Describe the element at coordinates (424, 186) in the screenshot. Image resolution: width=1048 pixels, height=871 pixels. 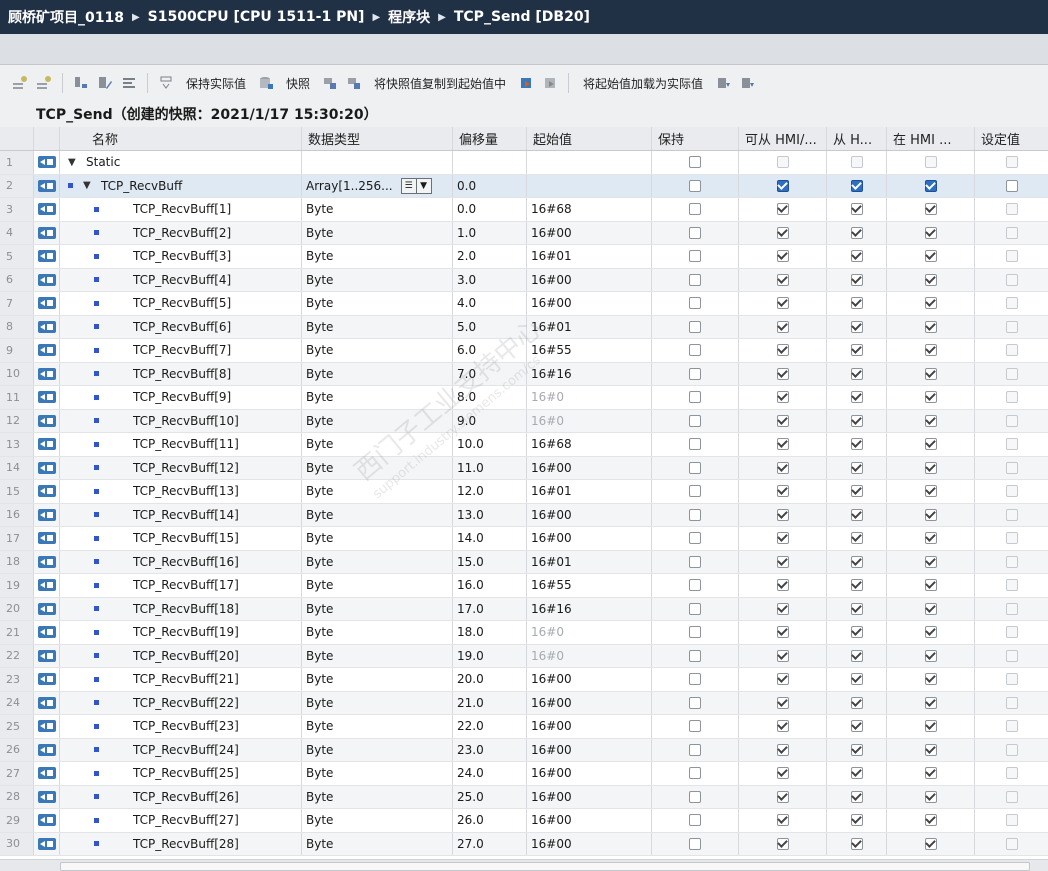
I see `dropdown-arrow-icon: ▼` at that location.